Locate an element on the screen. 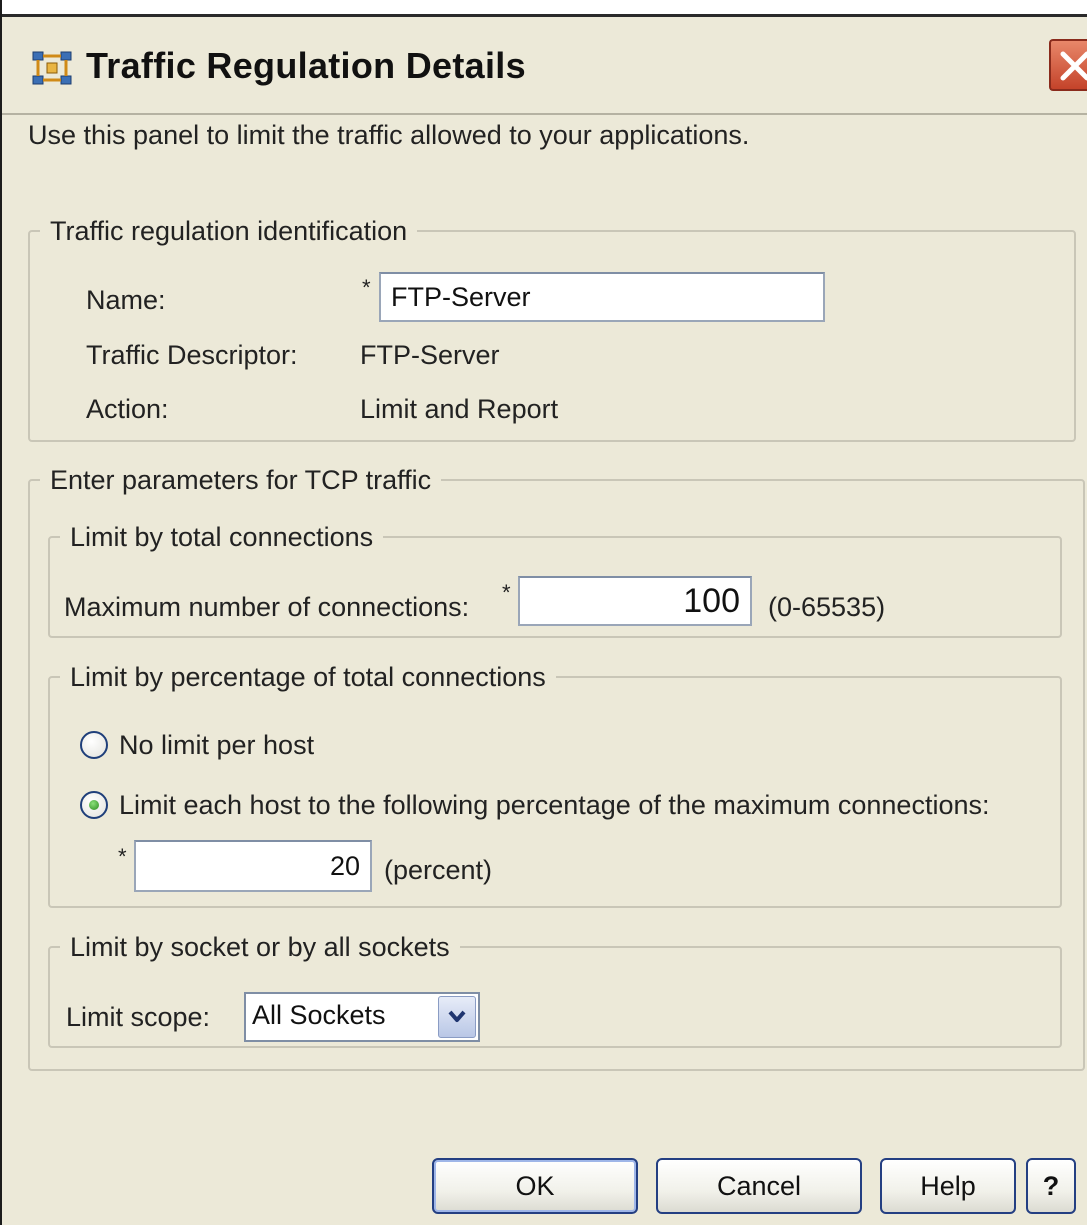 This screenshot has height=1225, width=1087. socket-scope-legend: Limit by socket or by all sockets is located at coordinates (260, 947).